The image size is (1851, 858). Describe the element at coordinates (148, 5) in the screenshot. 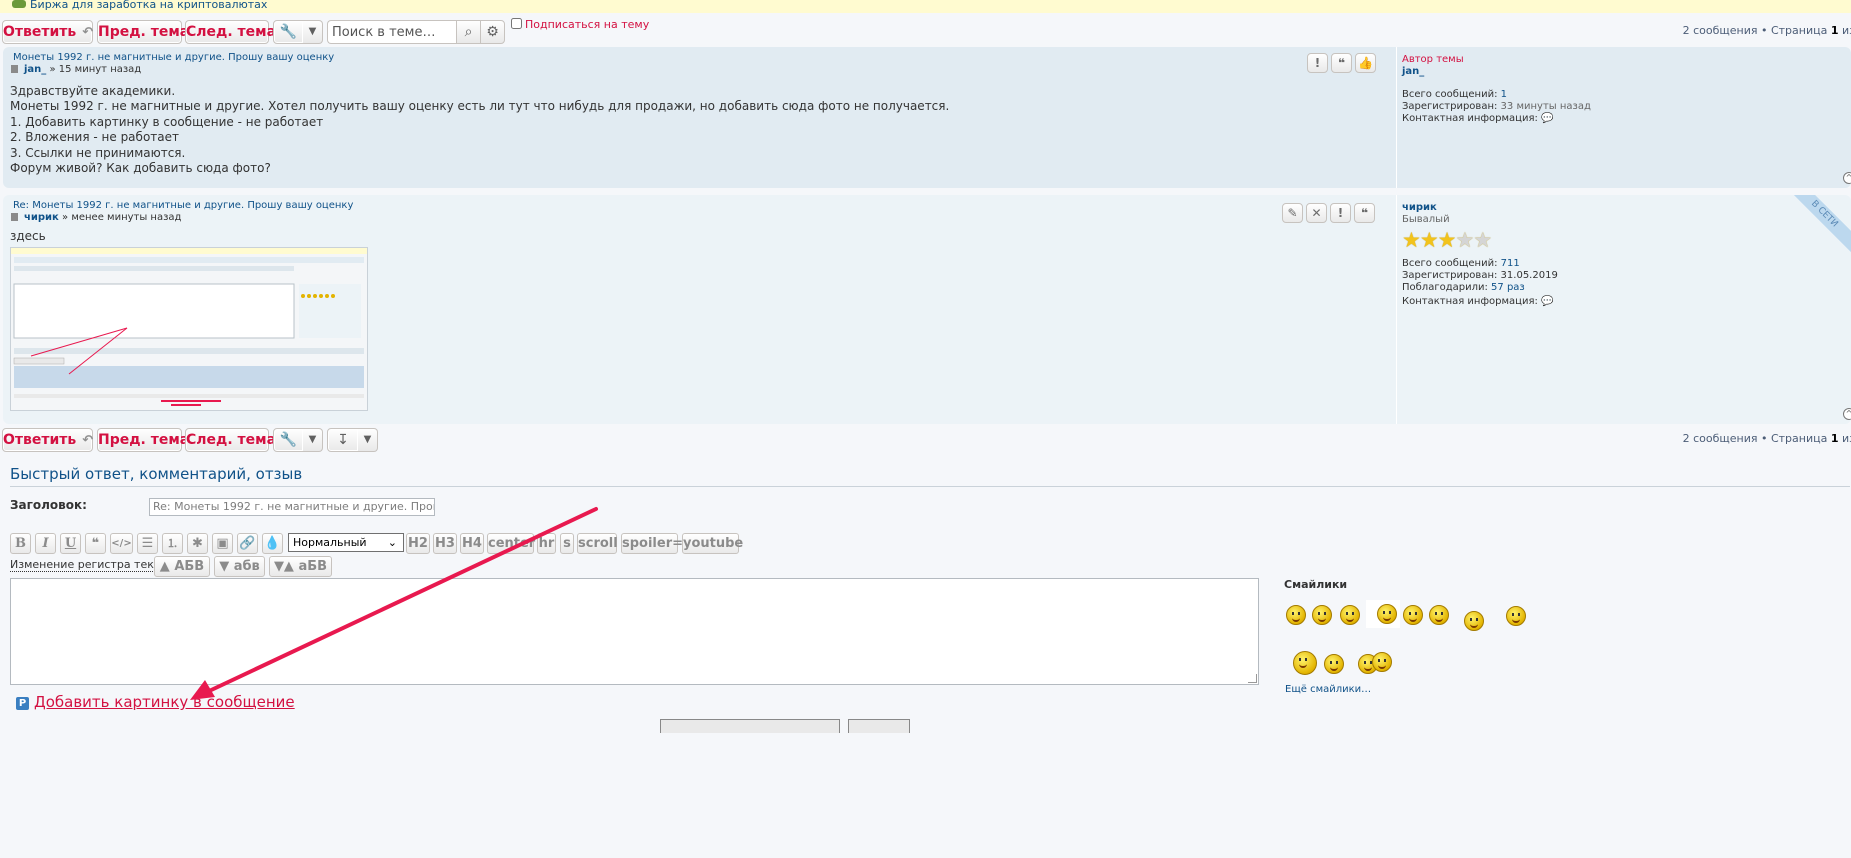

I see `banner-text: Биржа для заработка на криптовалютах` at that location.